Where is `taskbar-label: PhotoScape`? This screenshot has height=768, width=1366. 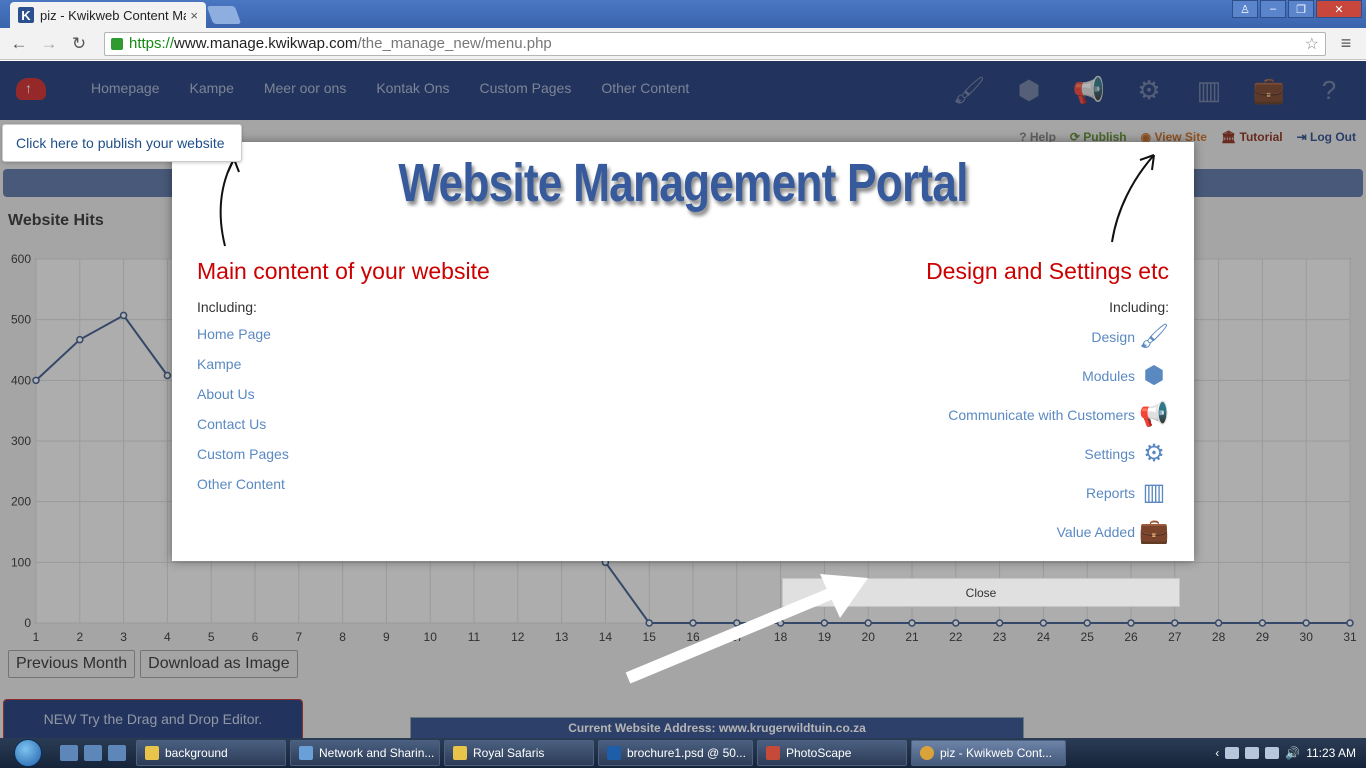
taskbar-label: PhotoScape is located at coordinates (819, 753).